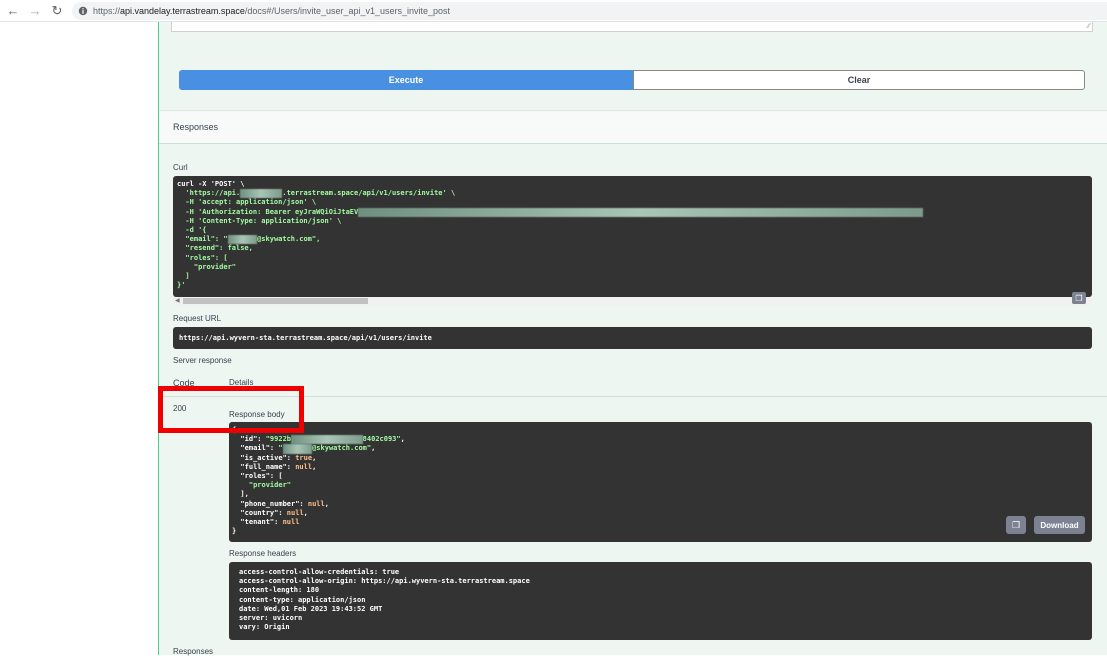 The width and height of the screenshot is (1107, 656). I want to click on redacted-text: xxxxxxxxxx, so click(261, 194).